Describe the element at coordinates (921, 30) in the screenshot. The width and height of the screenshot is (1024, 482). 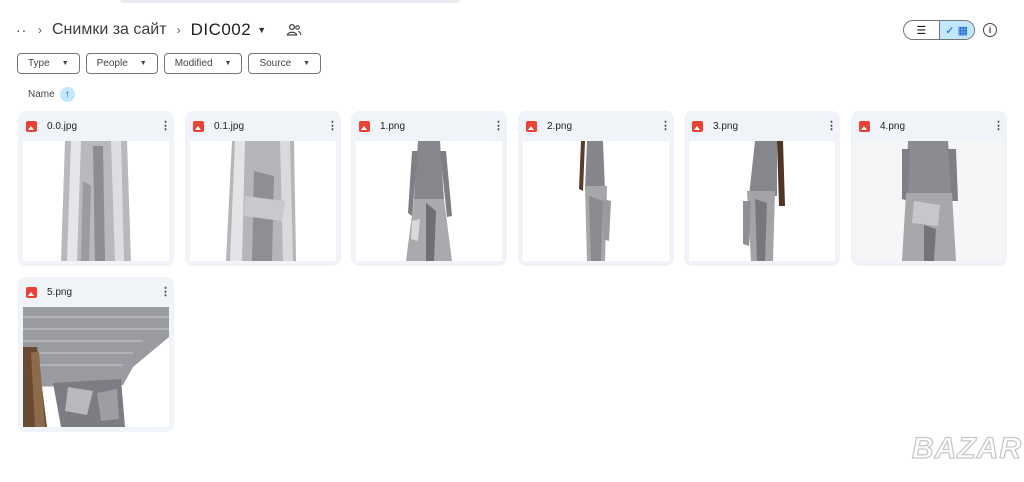
I see `list-view-button: ☰` at that location.